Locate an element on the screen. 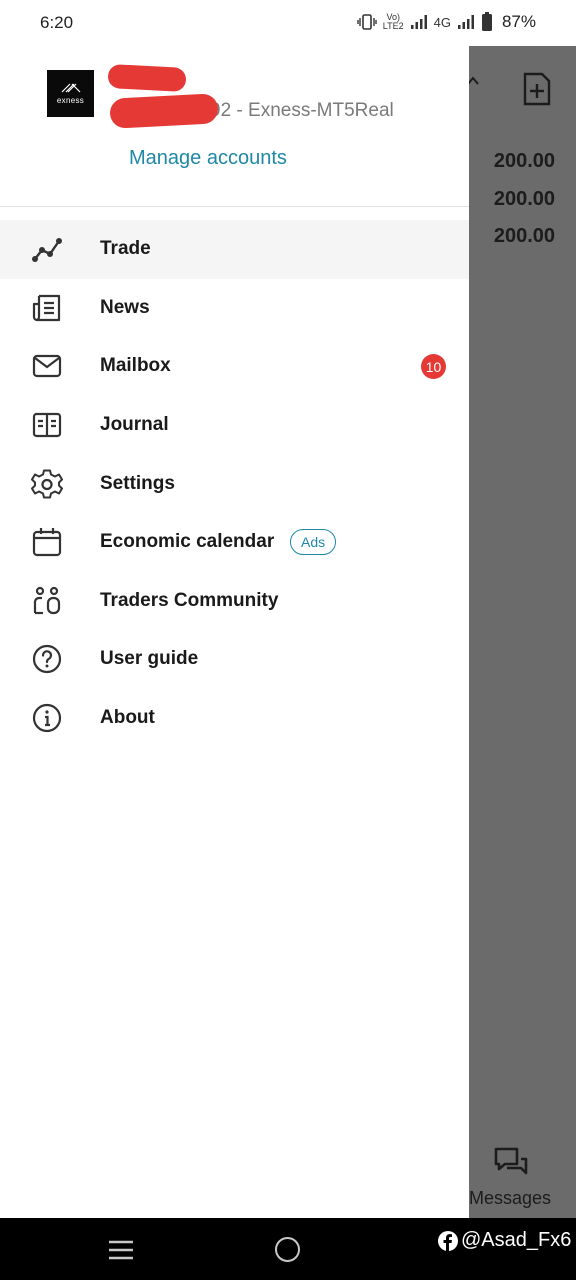 This screenshot has width=576, height=1280. menu-item-settings: Settings is located at coordinates (234, 483).